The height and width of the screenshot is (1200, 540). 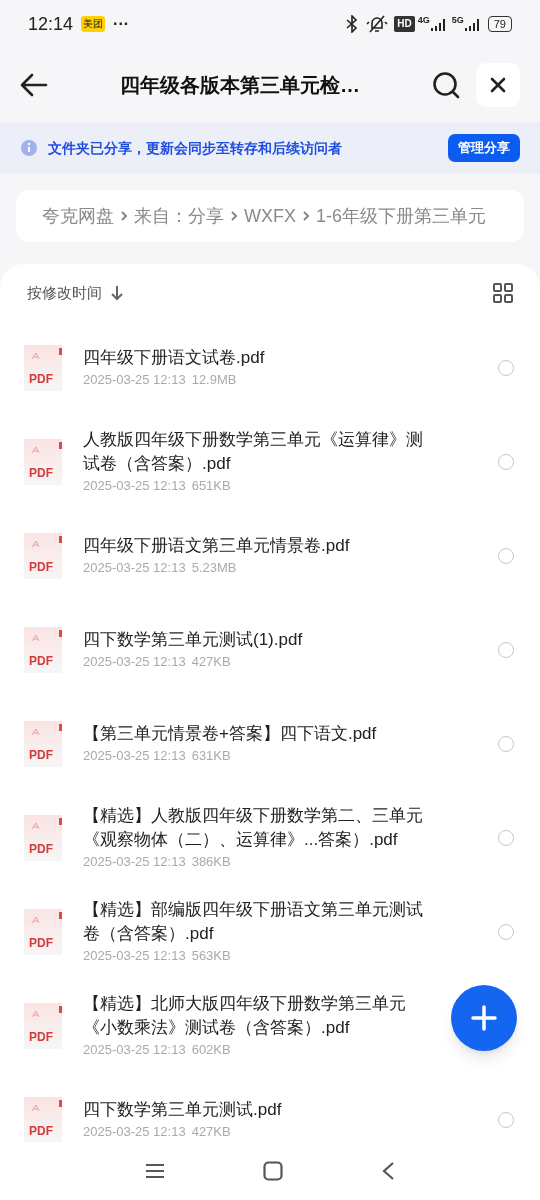 What do you see at coordinates (257, 546) in the screenshot?
I see `file-name: 四年级下册语文第三单元情景卷.pdf` at bounding box center [257, 546].